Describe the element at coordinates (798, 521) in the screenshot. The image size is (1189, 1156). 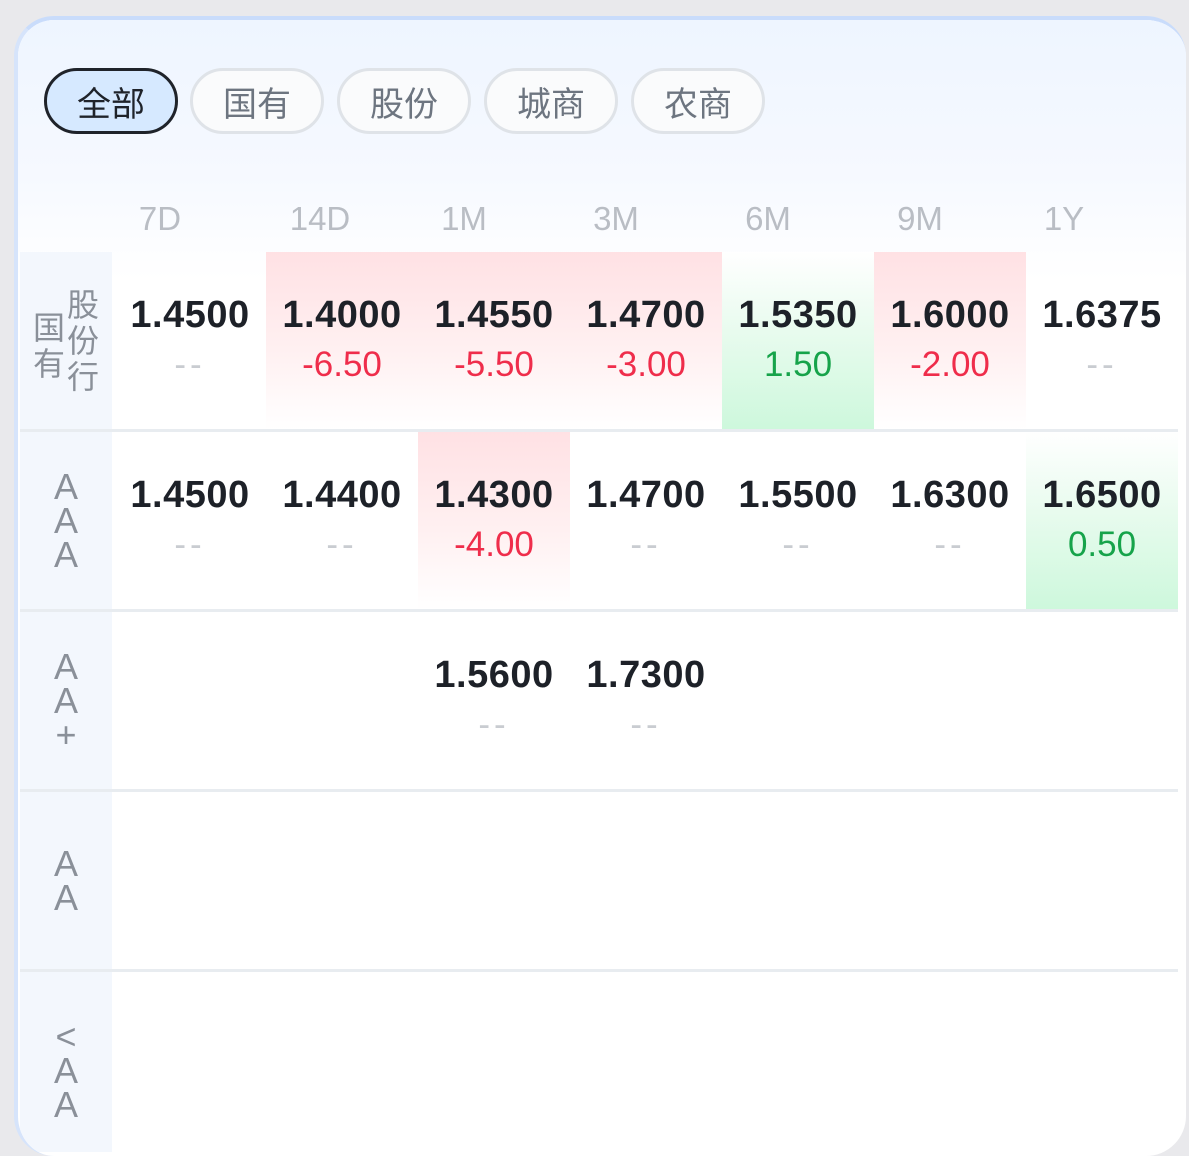
I see `rate-cell: 1.5500 --` at that location.